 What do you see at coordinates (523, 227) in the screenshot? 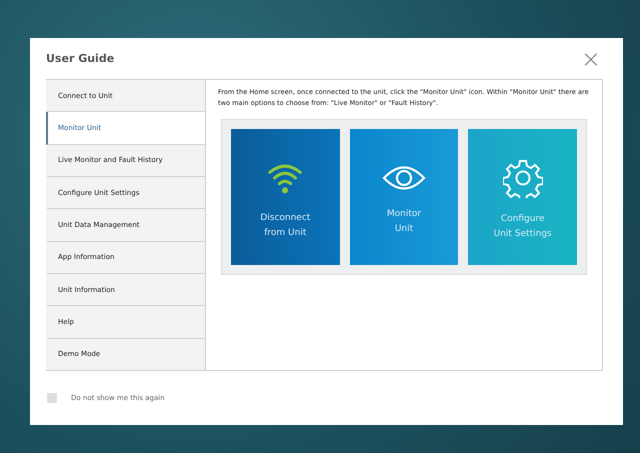
I see `tile-label: Configure Unit Settings` at bounding box center [523, 227].